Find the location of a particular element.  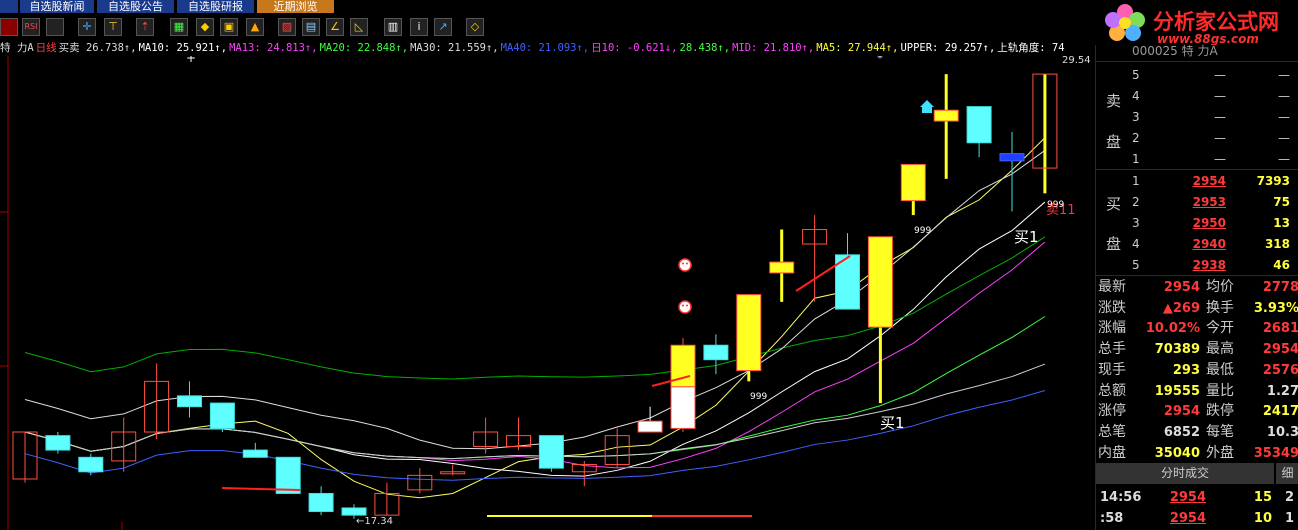

indicator-value: MID: 21.810↑, is located at coordinates (773, 48).